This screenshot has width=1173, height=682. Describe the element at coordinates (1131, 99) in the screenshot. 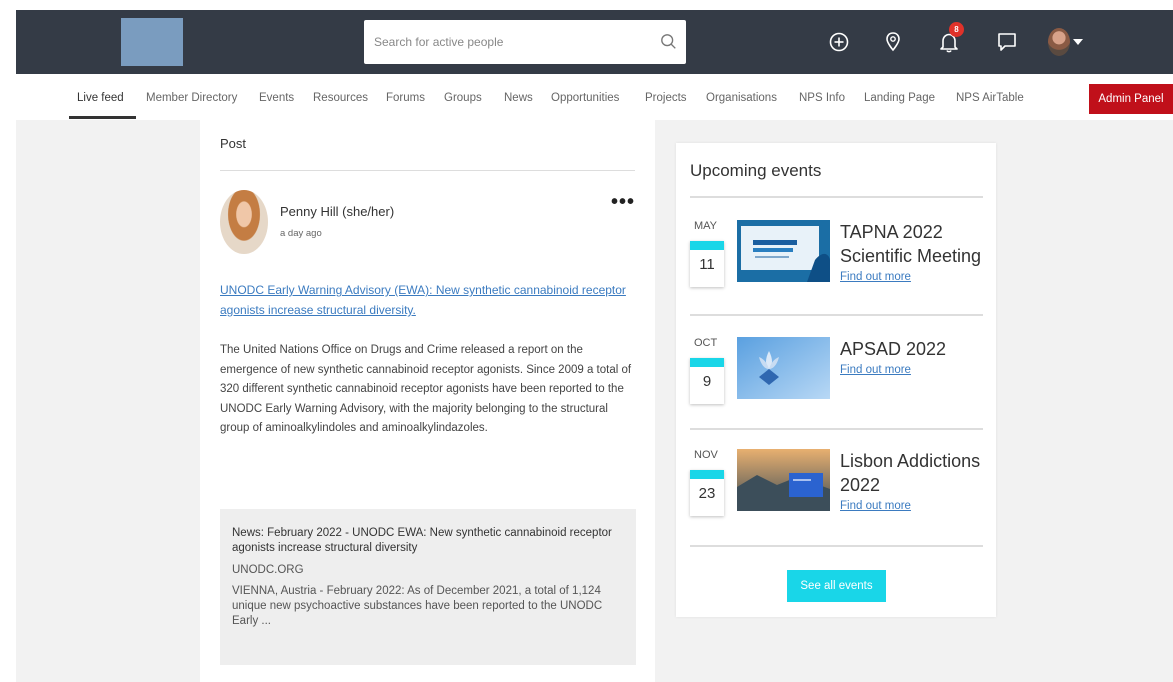

I see `admin-panel-button: Admin Panel` at that location.